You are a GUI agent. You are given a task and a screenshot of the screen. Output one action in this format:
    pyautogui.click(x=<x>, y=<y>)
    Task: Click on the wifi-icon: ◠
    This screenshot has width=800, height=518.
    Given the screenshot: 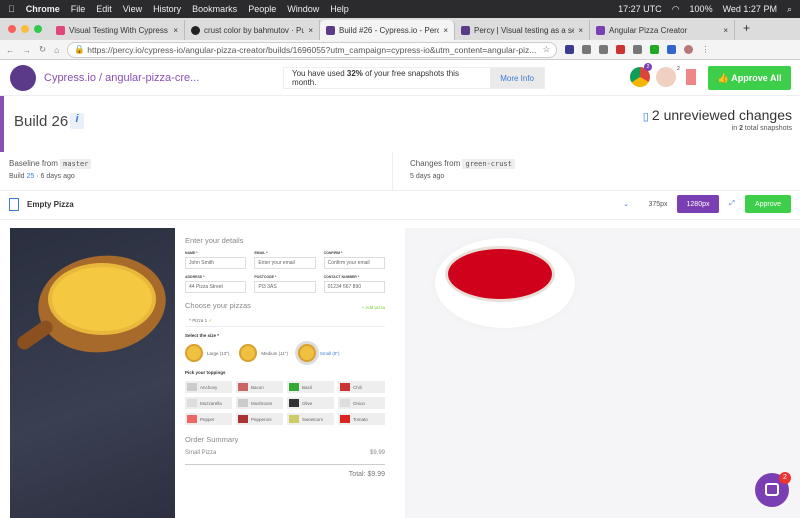 What is the action you would take?
    pyautogui.click(x=676, y=9)
    